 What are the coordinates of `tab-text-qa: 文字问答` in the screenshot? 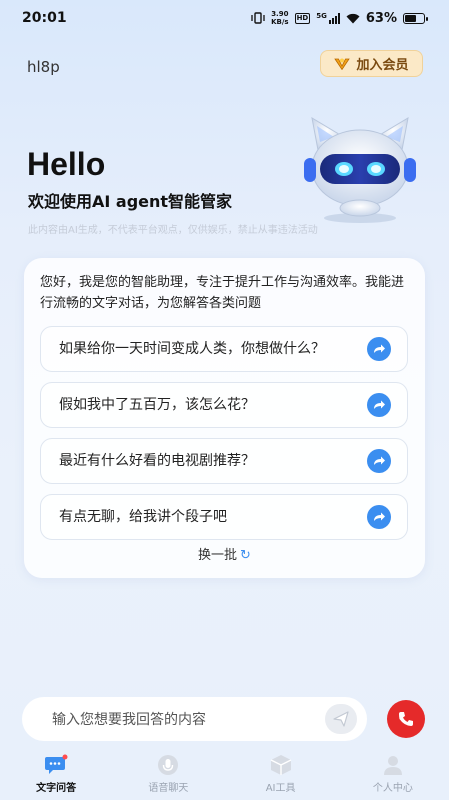 It's located at (56, 774).